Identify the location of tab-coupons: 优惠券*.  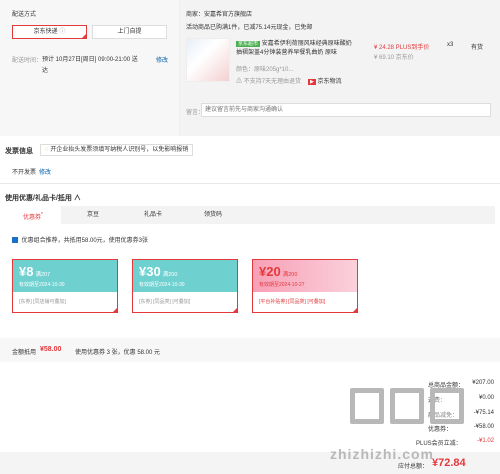
(33, 215).